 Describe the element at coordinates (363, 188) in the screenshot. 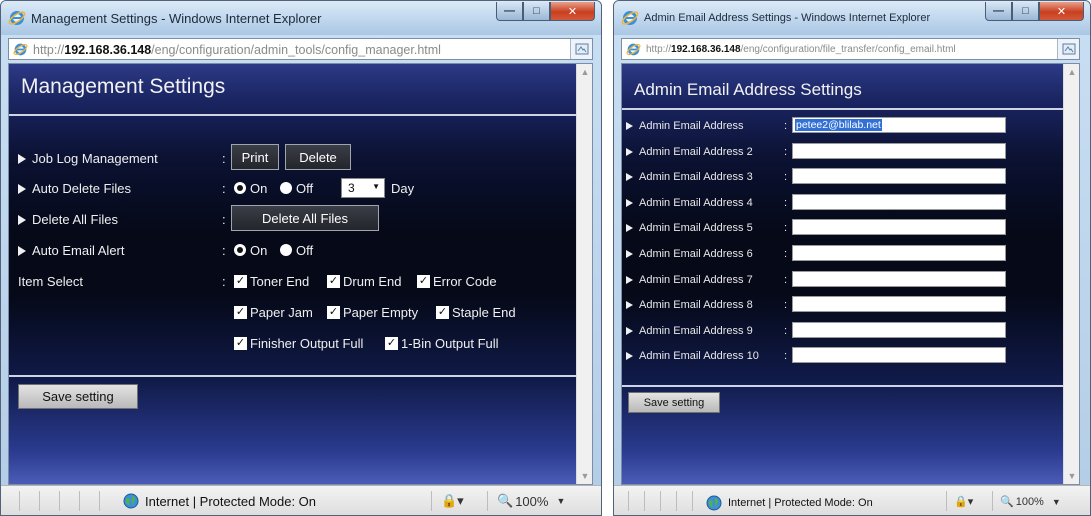

I see `days-select: 3 ▼` at that location.